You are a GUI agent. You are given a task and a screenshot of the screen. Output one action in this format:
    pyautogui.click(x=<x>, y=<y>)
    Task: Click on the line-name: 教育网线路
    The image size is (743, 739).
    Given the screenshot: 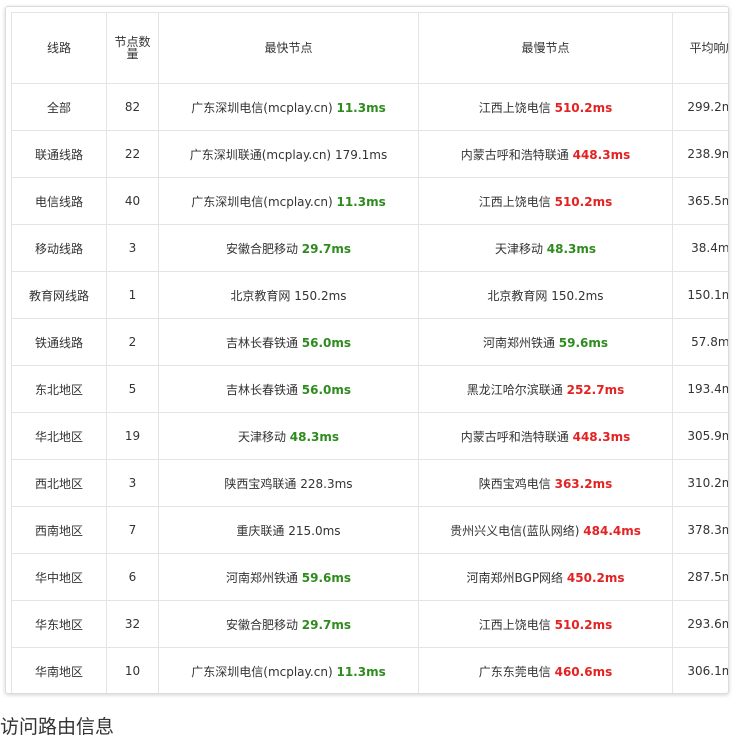 What is the action you would take?
    pyautogui.click(x=58, y=295)
    